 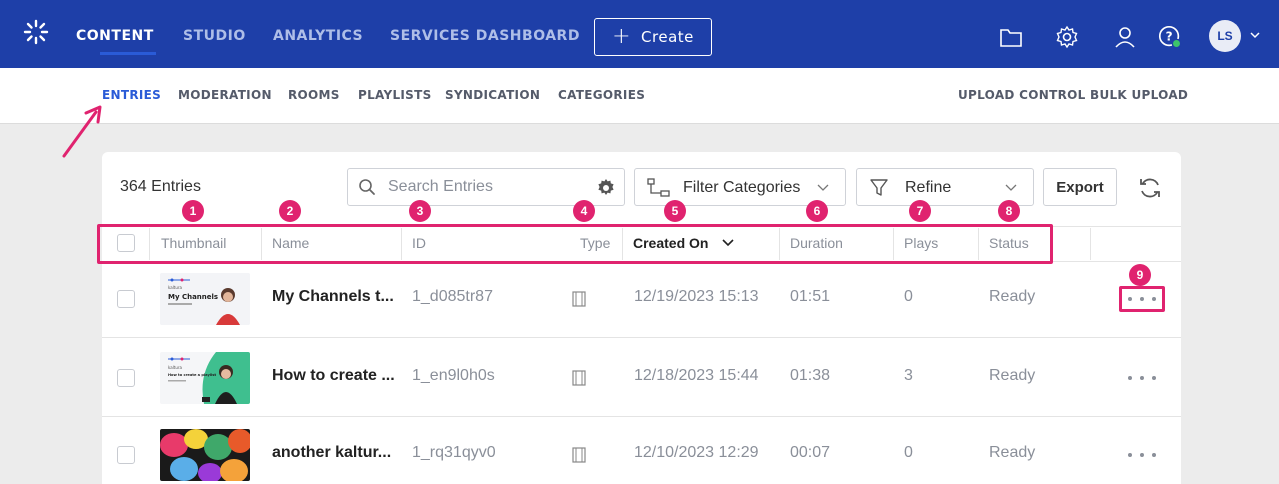 What do you see at coordinates (126, 243) in the screenshot?
I see `select-all-checkbox` at bounding box center [126, 243].